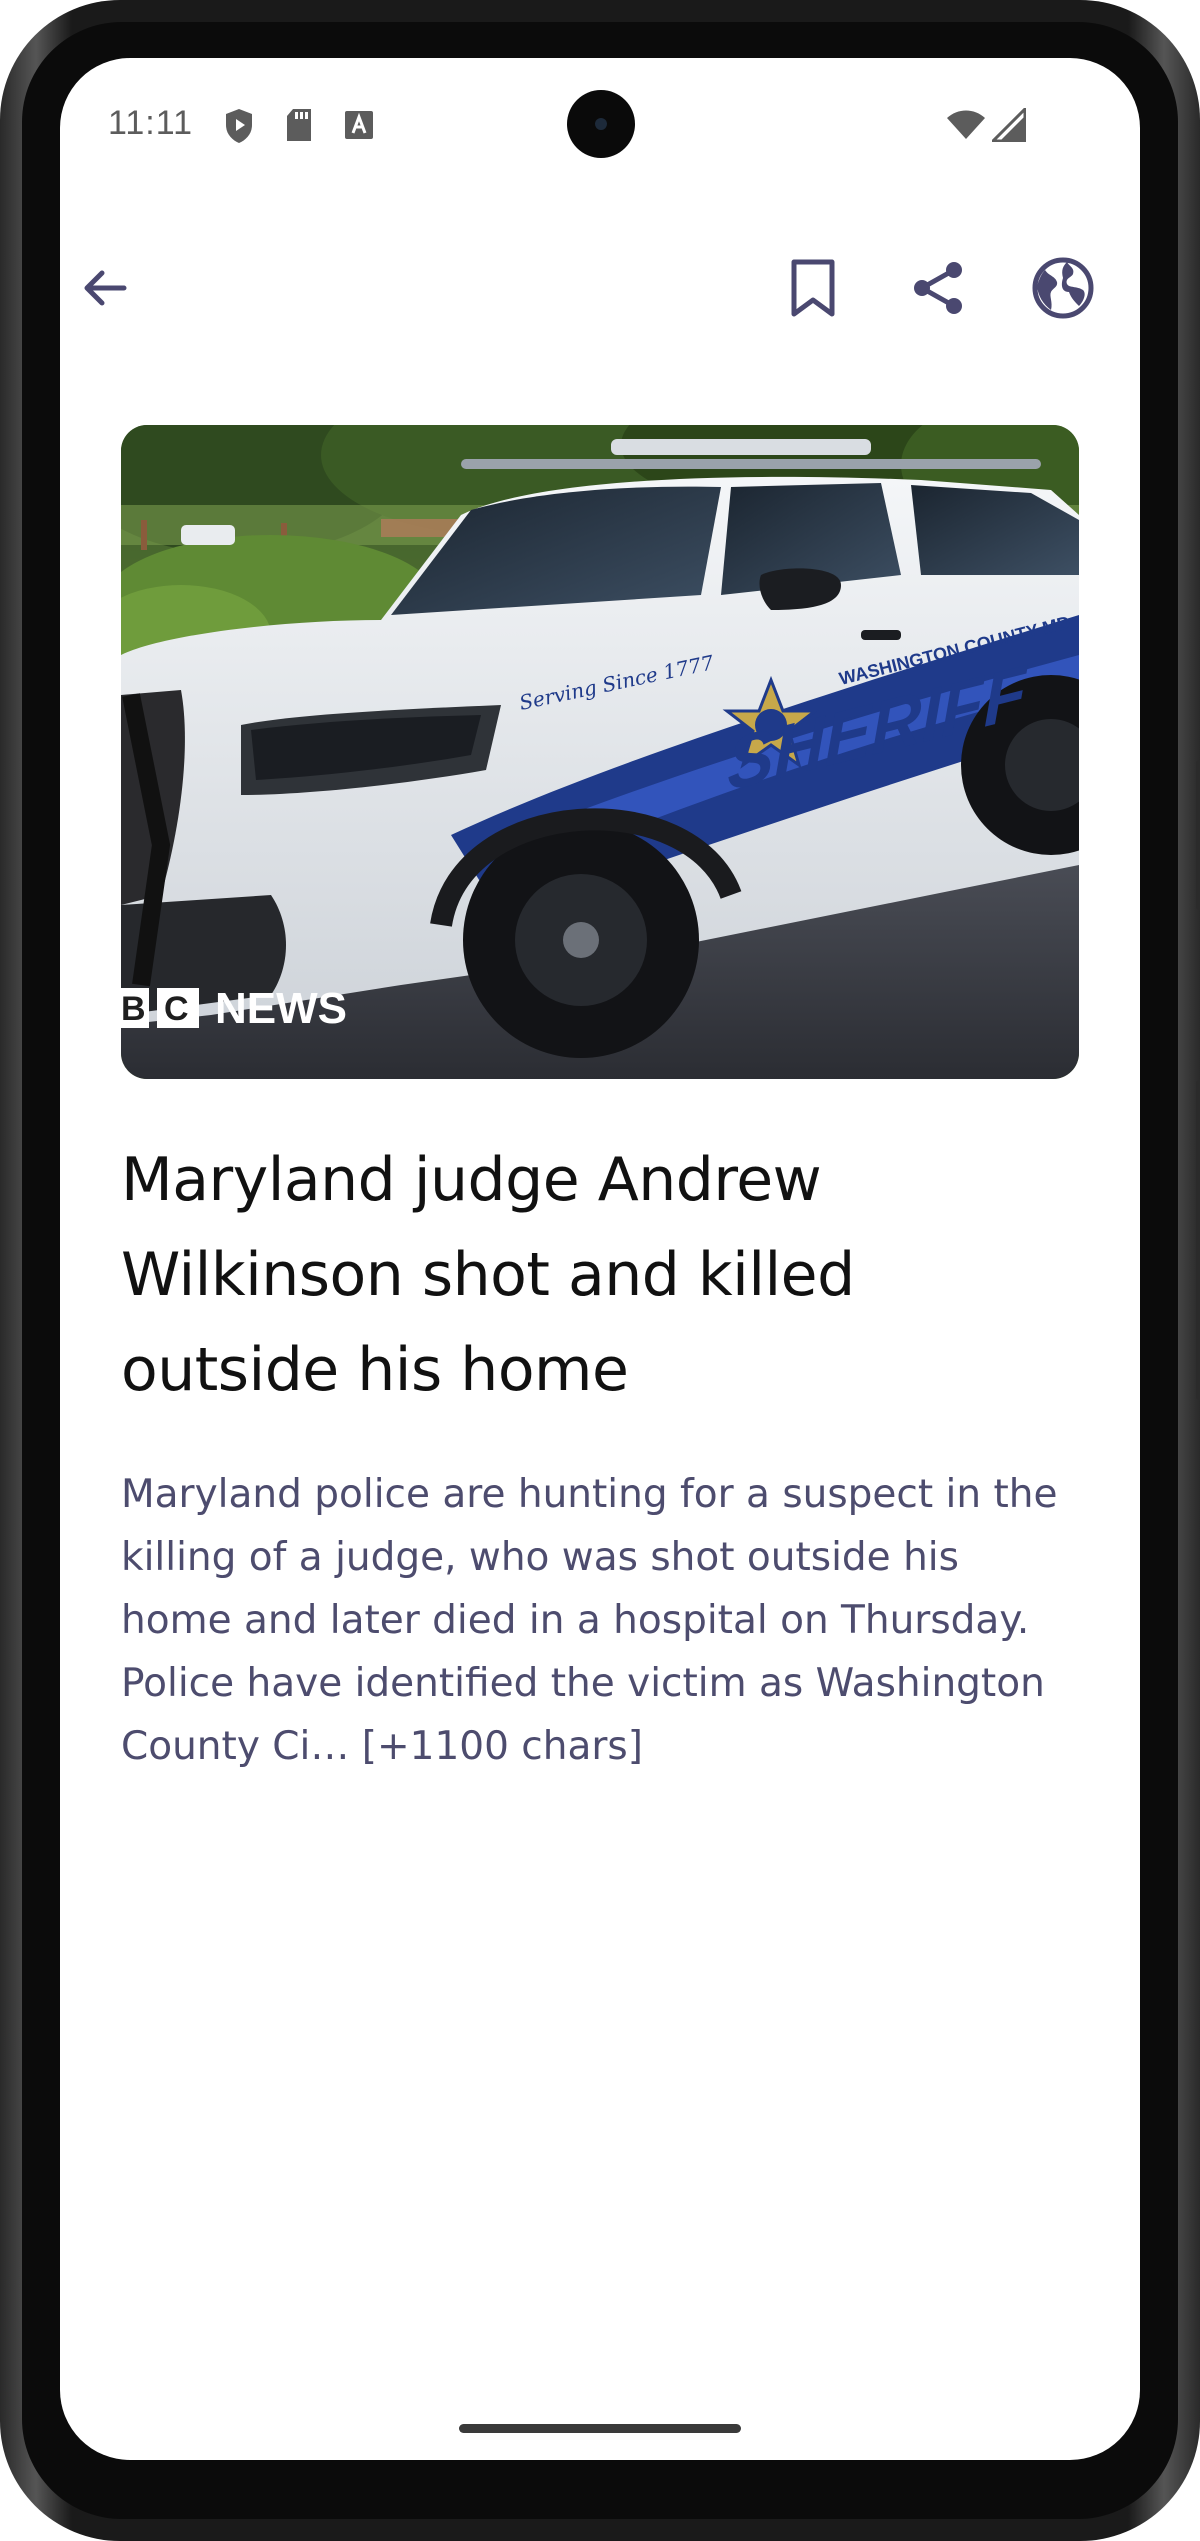 The width and height of the screenshot is (1200, 2541). I want to click on share-icon, so click(938, 288).